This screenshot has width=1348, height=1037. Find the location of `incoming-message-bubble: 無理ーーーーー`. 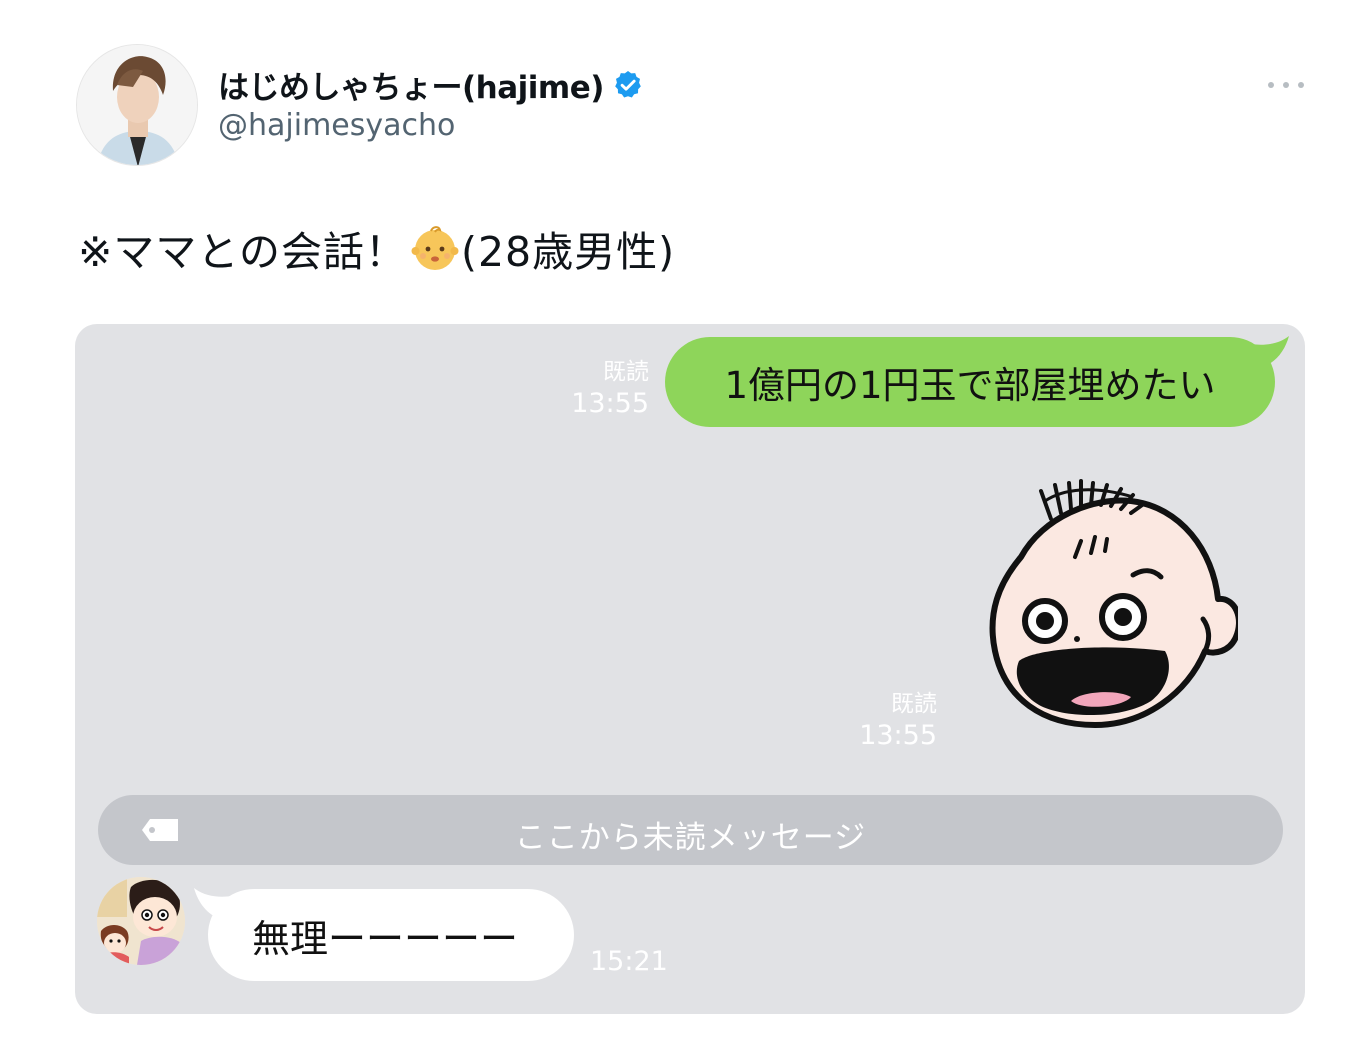

incoming-message-bubble: 無理ーーーーー is located at coordinates (391, 935).